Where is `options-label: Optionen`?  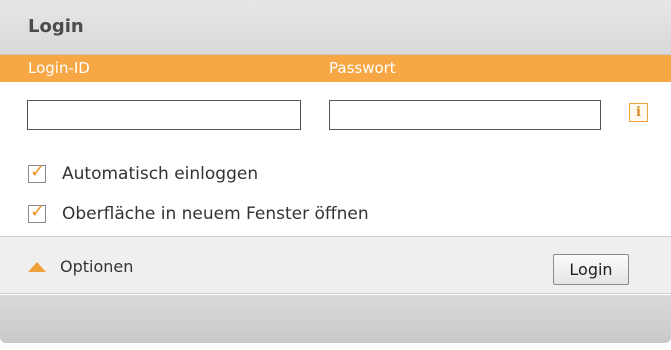
options-label: Optionen is located at coordinates (97, 266).